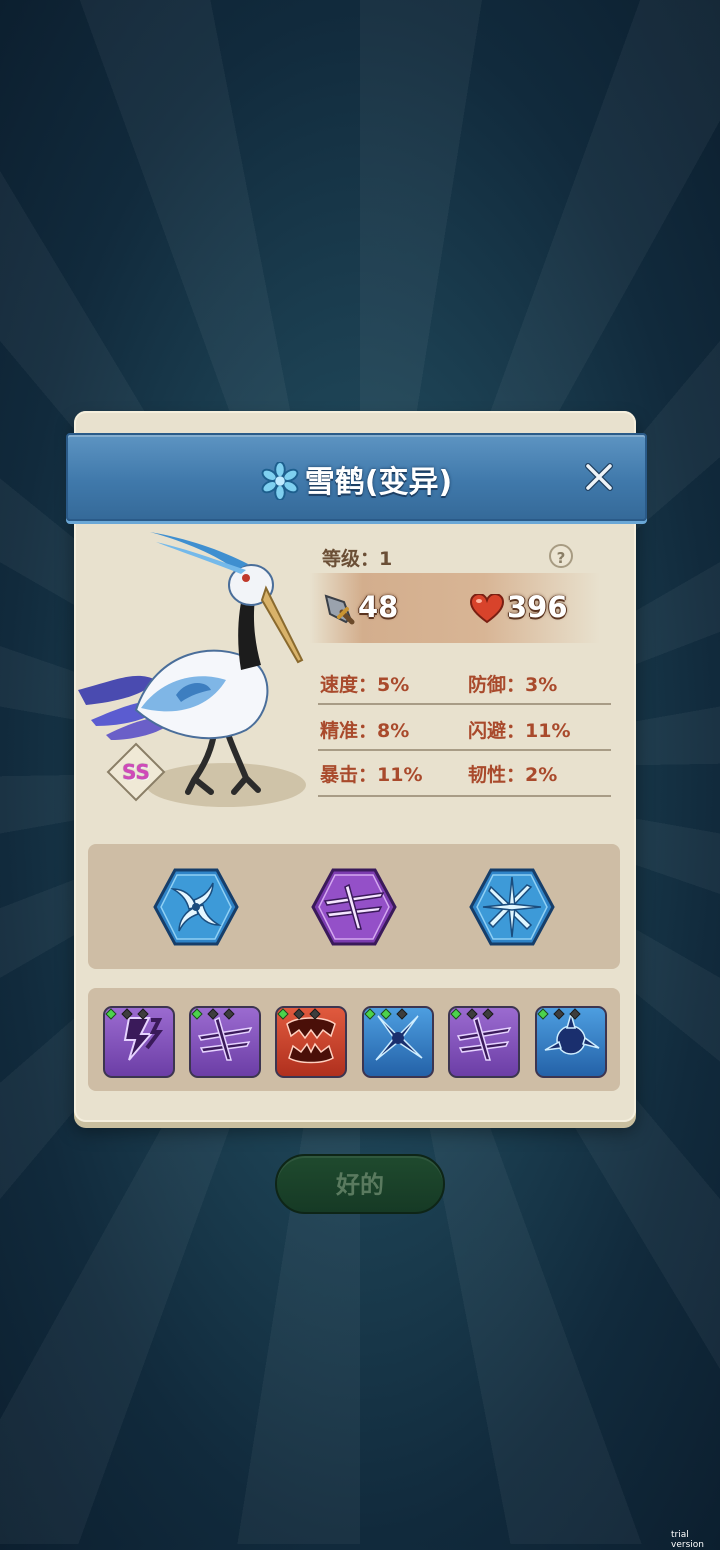  What do you see at coordinates (398, 1042) in the screenshot?
I see `burst-gene-icon` at bounding box center [398, 1042].